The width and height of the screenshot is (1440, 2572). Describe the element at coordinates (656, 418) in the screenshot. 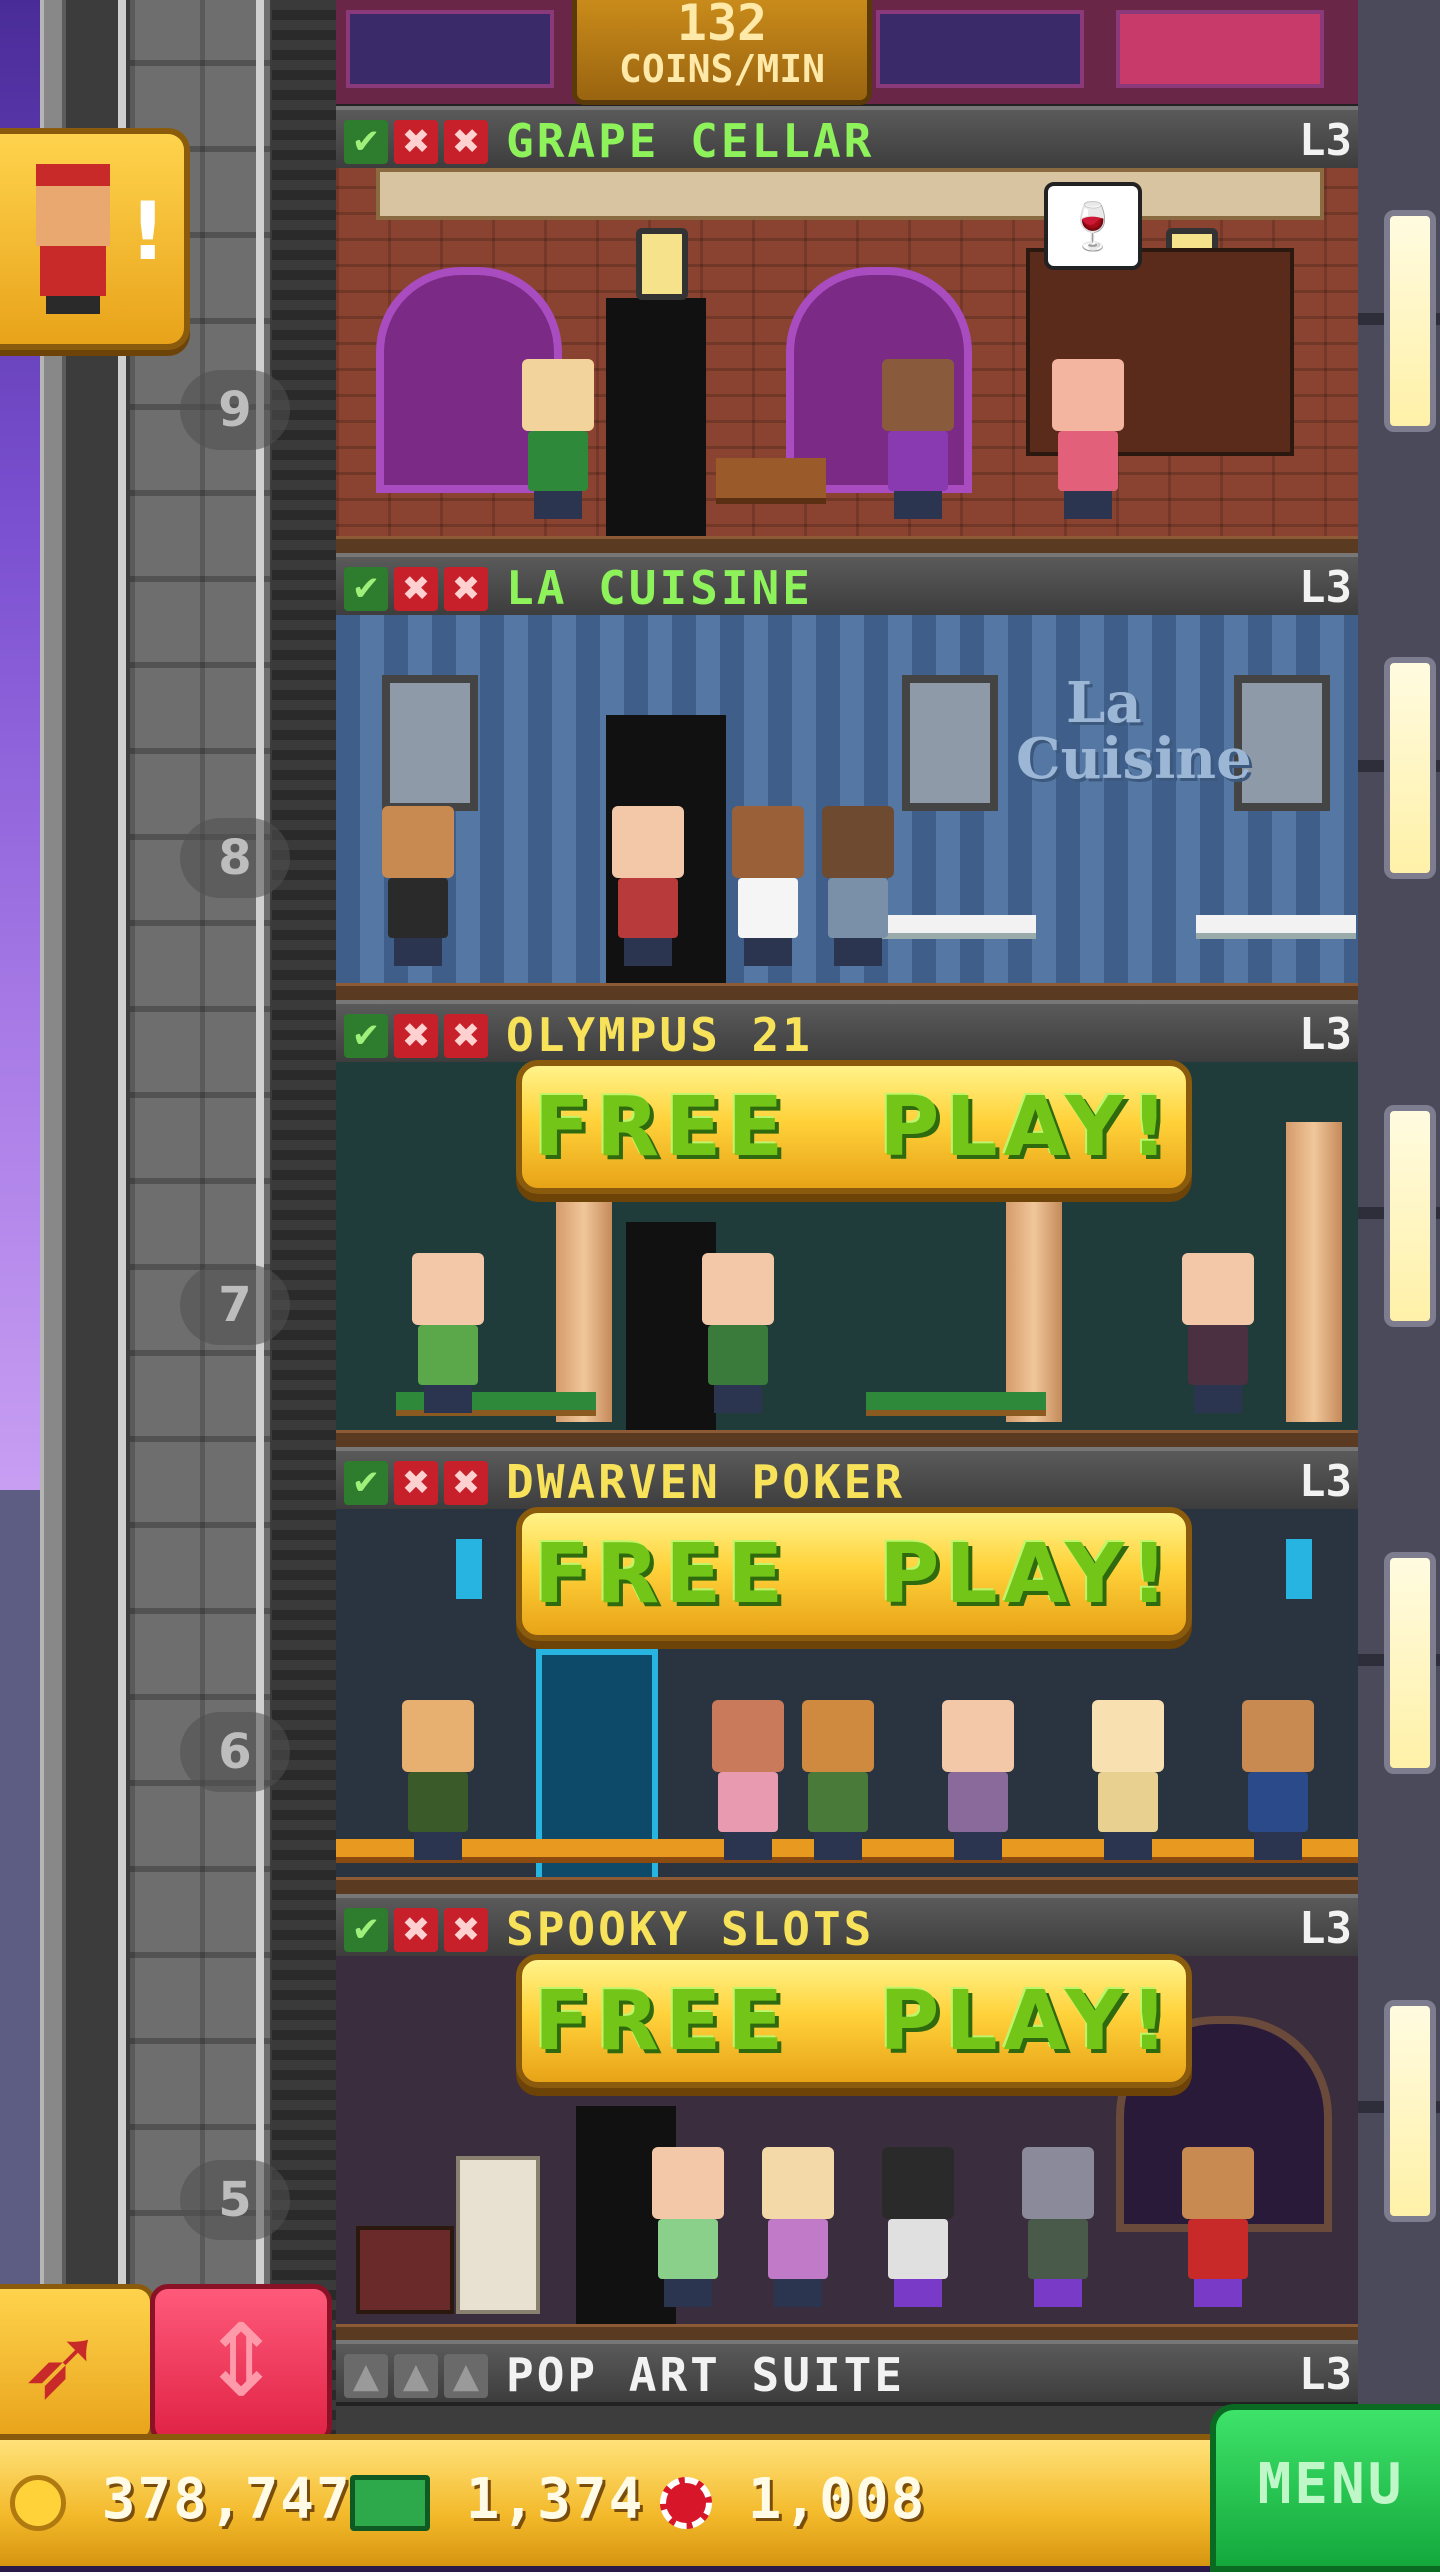

I see `doorway` at that location.